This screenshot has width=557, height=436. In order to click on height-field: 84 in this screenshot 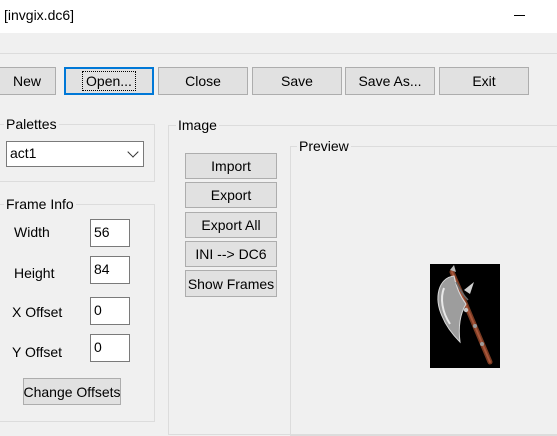, I will do `click(110, 270)`.